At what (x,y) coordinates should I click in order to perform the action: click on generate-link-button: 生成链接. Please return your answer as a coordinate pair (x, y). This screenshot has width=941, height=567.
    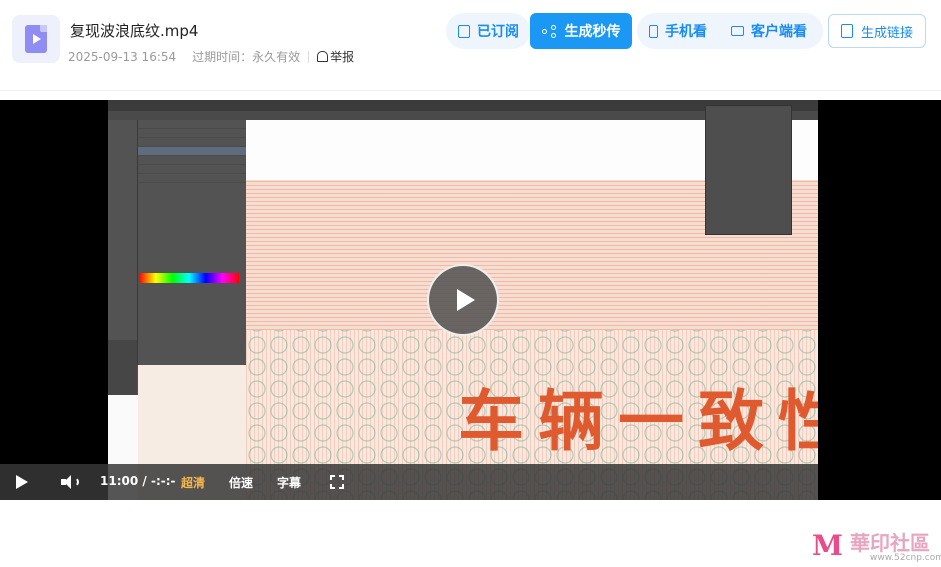
    Looking at the image, I should click on (877, 31).